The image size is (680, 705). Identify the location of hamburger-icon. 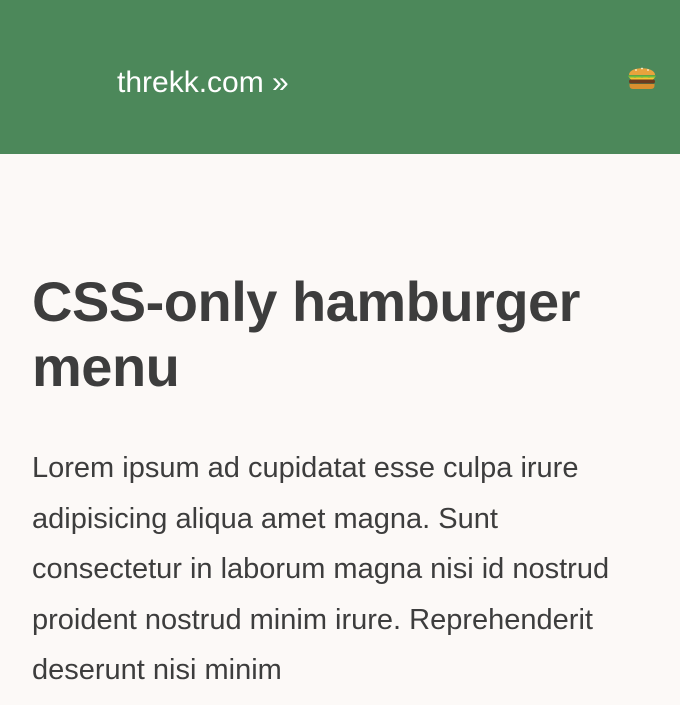
(642, 78).